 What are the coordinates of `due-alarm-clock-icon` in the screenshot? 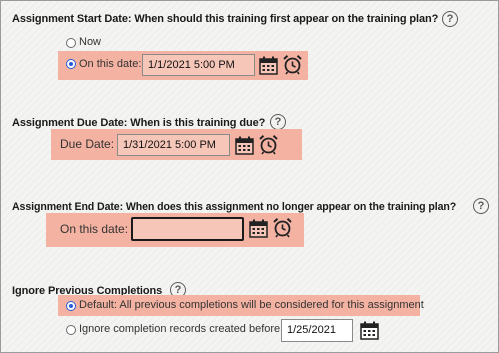 It's located at (268, 144).